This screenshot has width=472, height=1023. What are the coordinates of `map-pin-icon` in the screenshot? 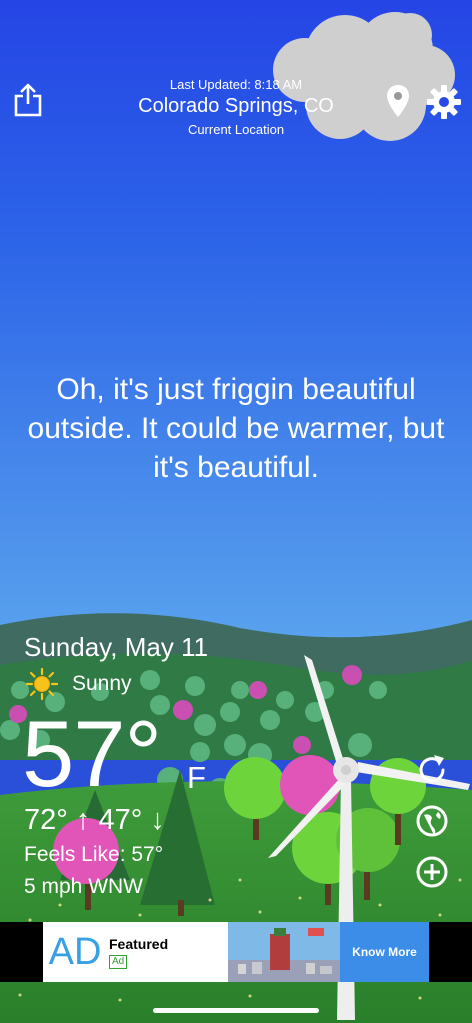 It's located at (398, 101).